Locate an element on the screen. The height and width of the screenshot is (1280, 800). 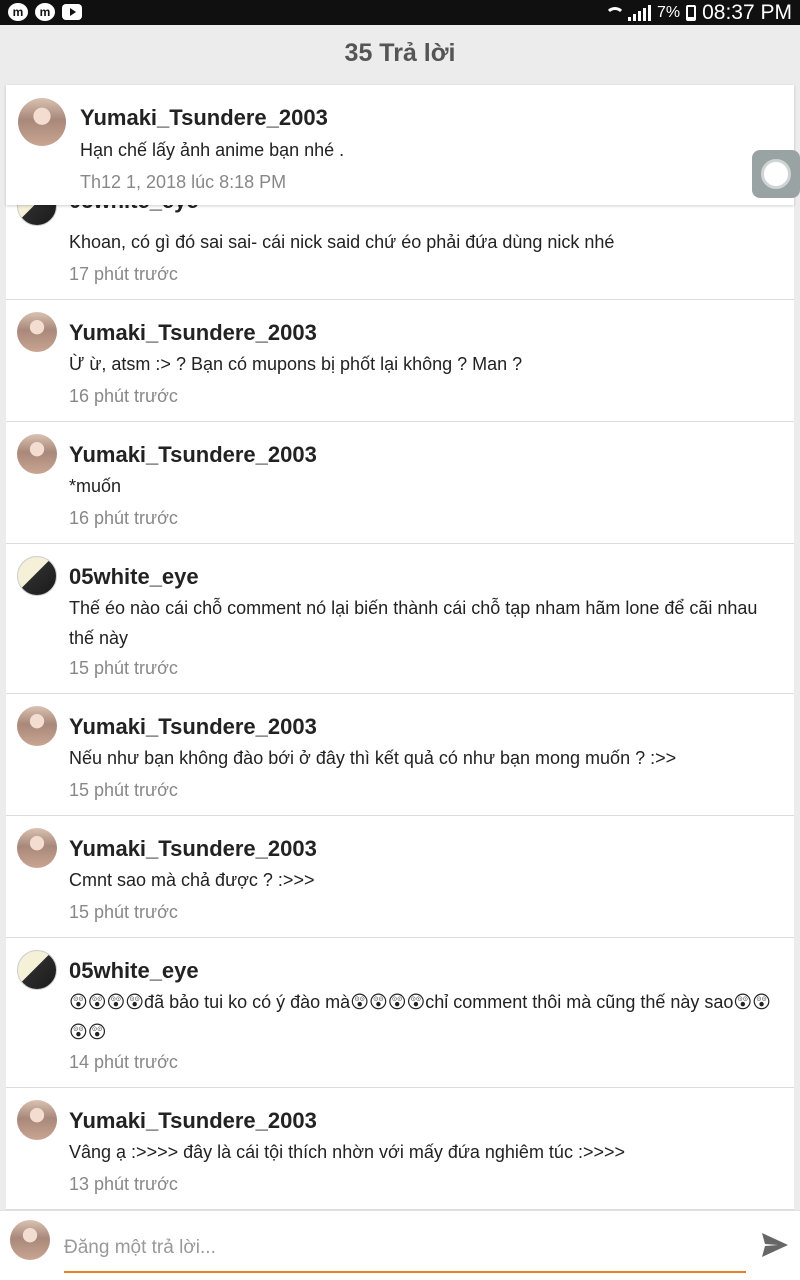
battery-percent: 7% is located at coordinates (668, 12).